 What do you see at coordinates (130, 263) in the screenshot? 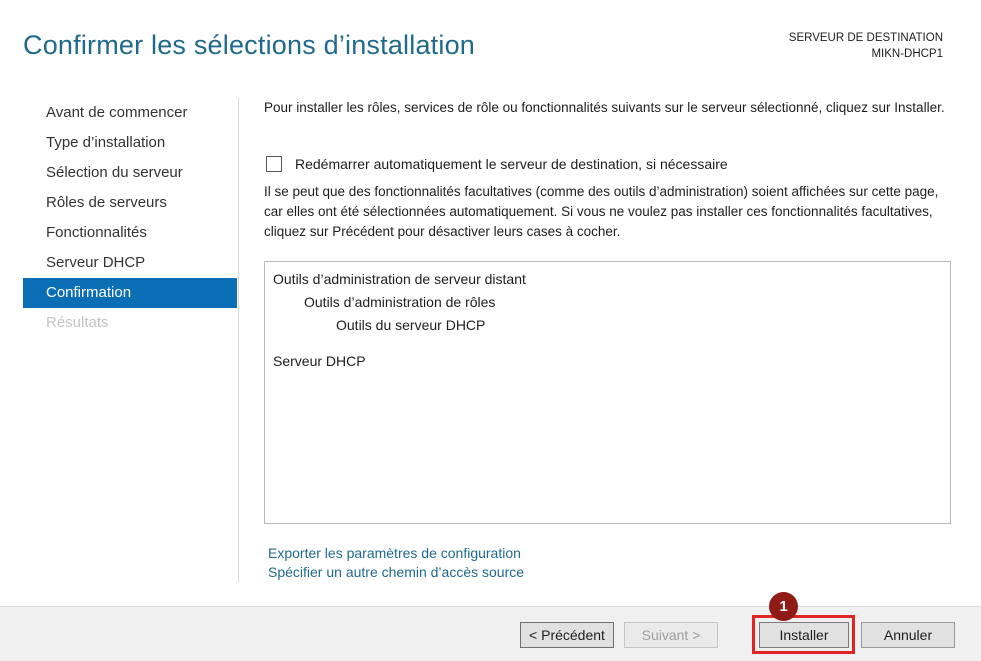
I see `nav-item-serveur-dhcp: Serveur DHCP` at bounding box center [130, 263].